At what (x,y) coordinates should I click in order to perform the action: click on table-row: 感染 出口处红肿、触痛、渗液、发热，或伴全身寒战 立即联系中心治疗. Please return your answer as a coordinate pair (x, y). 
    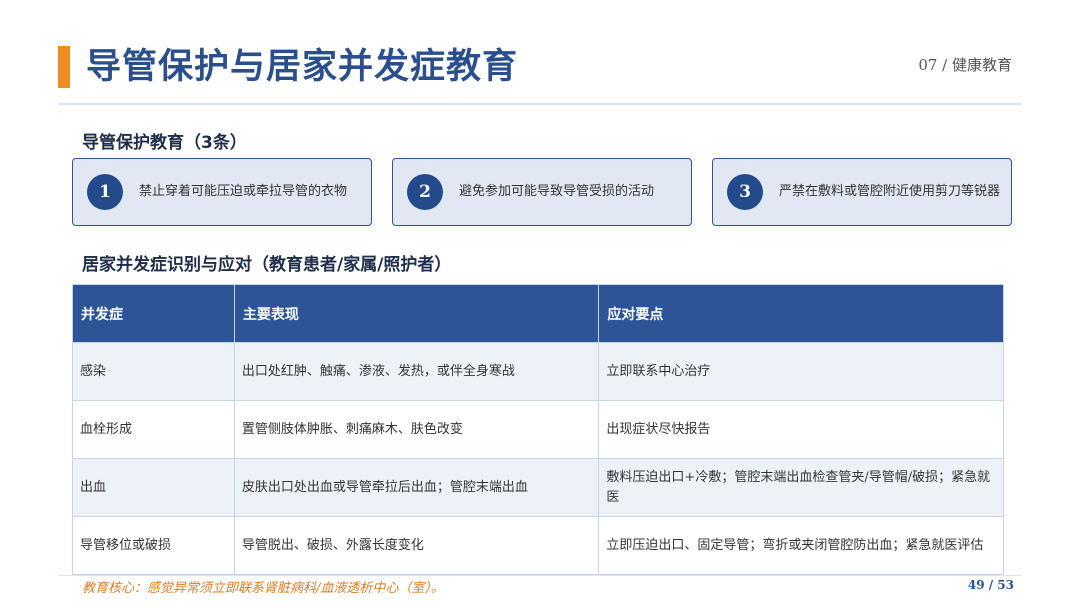
    Looking at the image, I should click on (538, 371).